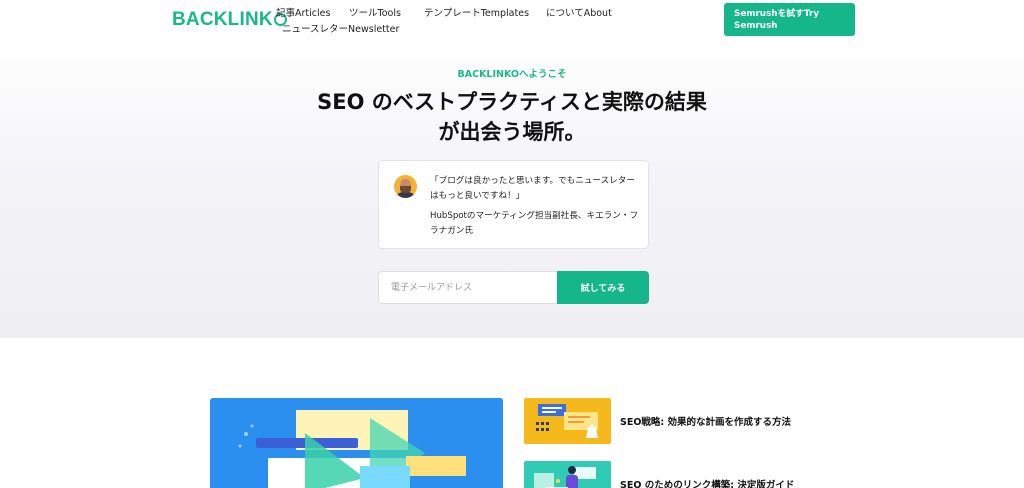 This screenshot has width=1024, height=488. I want to click on article-title: SEO戦略: 効果的な計画を作成する方法, so click(705, 421).